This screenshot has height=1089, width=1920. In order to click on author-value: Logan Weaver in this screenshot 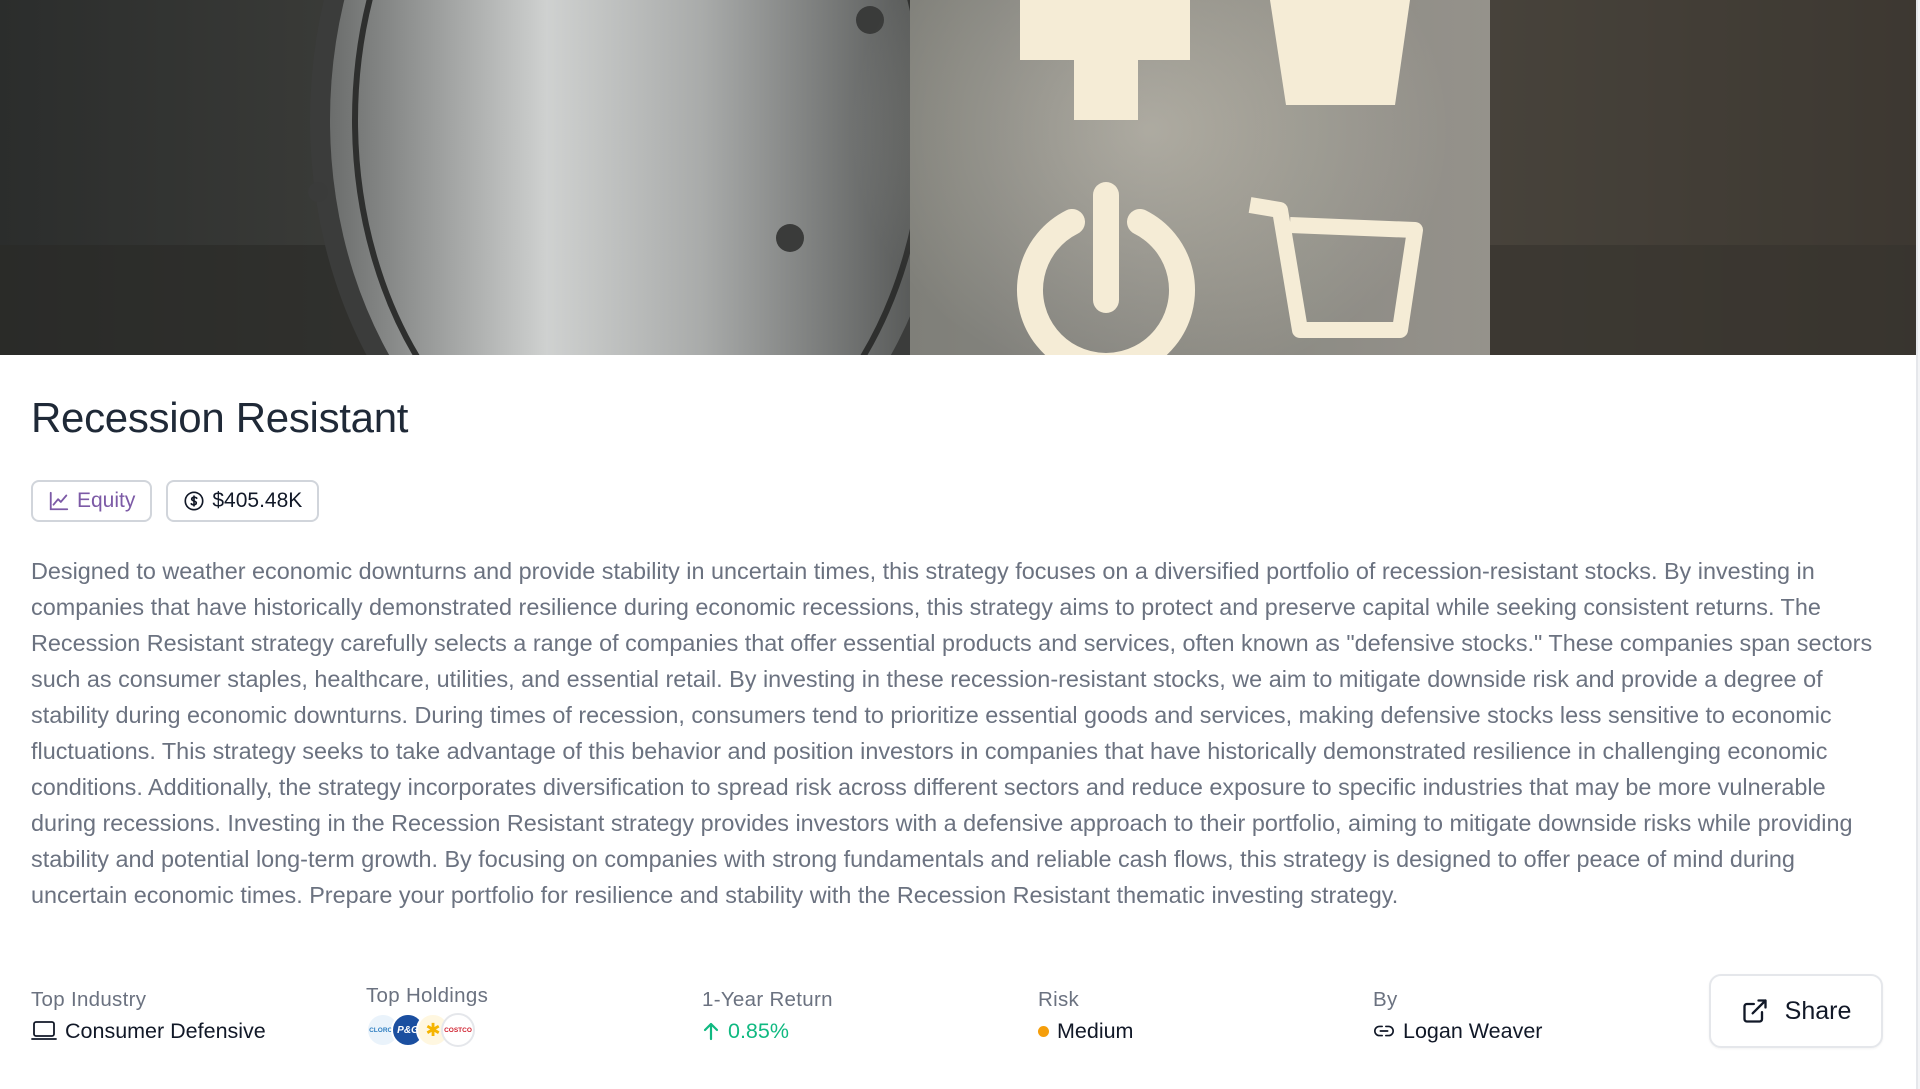, I will do `click(1457, 1031)`.